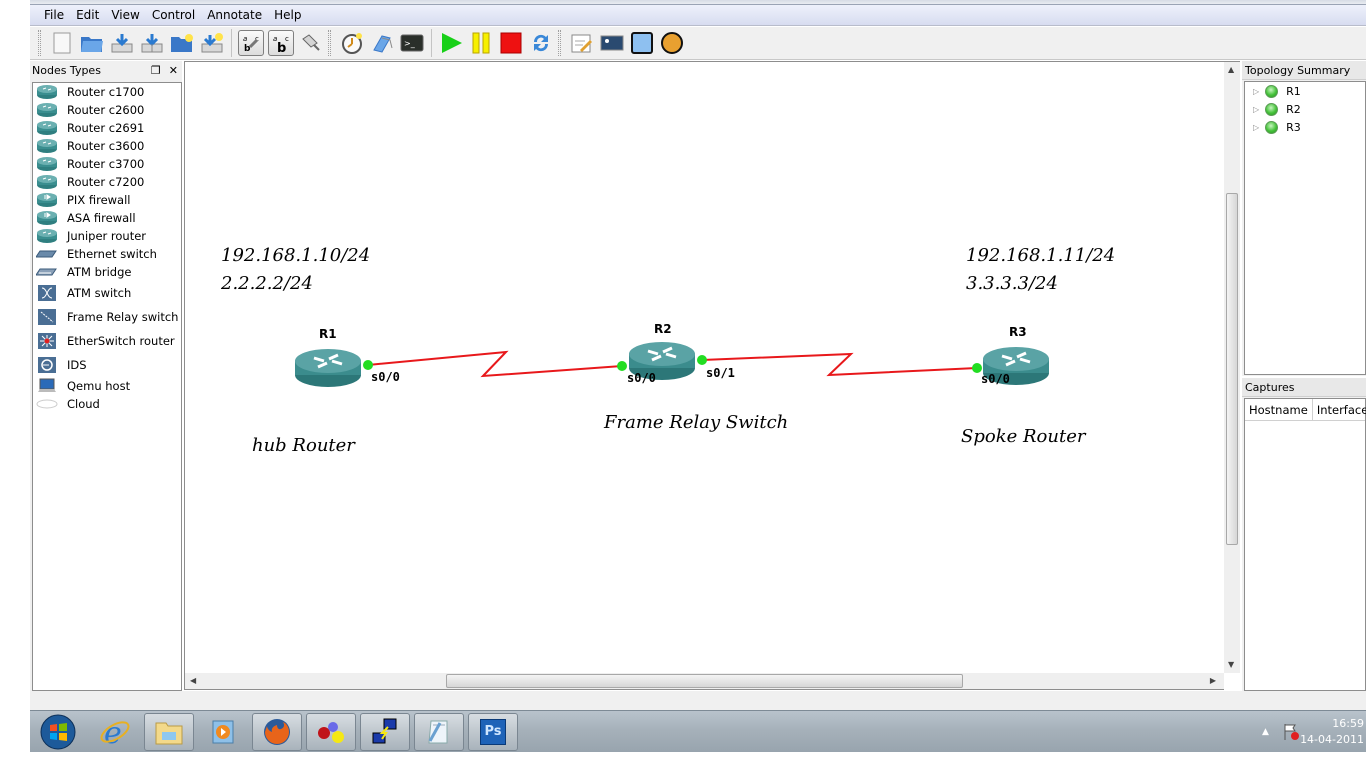 Image resolution: width=1366 pixels, height=768 pixels. What do you see at coordinates (1348, 723) in the screenshot?
I see `clock-time: 16:59` at bounding box center [1348, 723].